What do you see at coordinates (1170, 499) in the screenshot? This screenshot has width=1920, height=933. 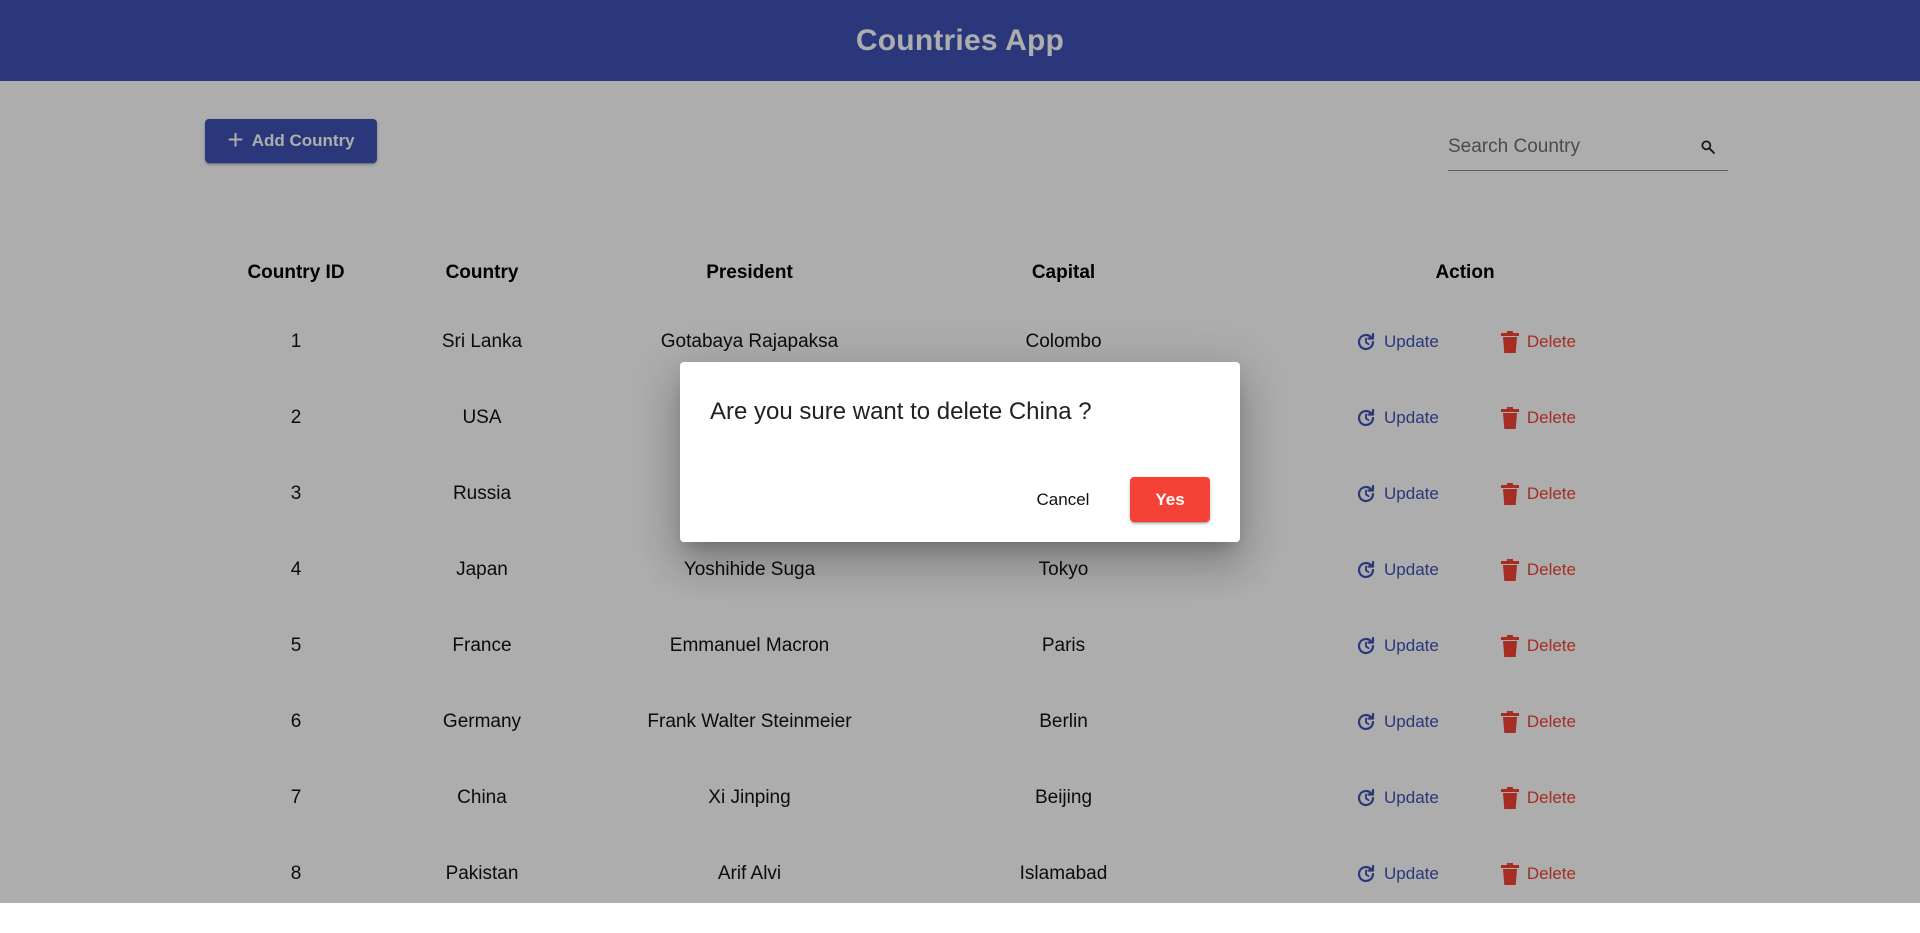 I see `confirm-yes-button: Yes` at bounding box center [1170, 499].